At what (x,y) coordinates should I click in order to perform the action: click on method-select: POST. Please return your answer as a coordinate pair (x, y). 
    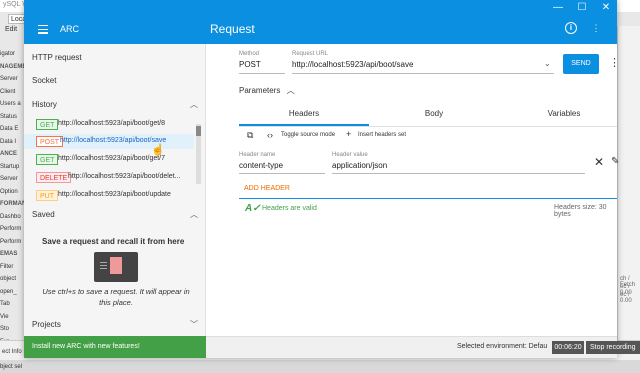
    Looking at the image, I should click on (250, 64).